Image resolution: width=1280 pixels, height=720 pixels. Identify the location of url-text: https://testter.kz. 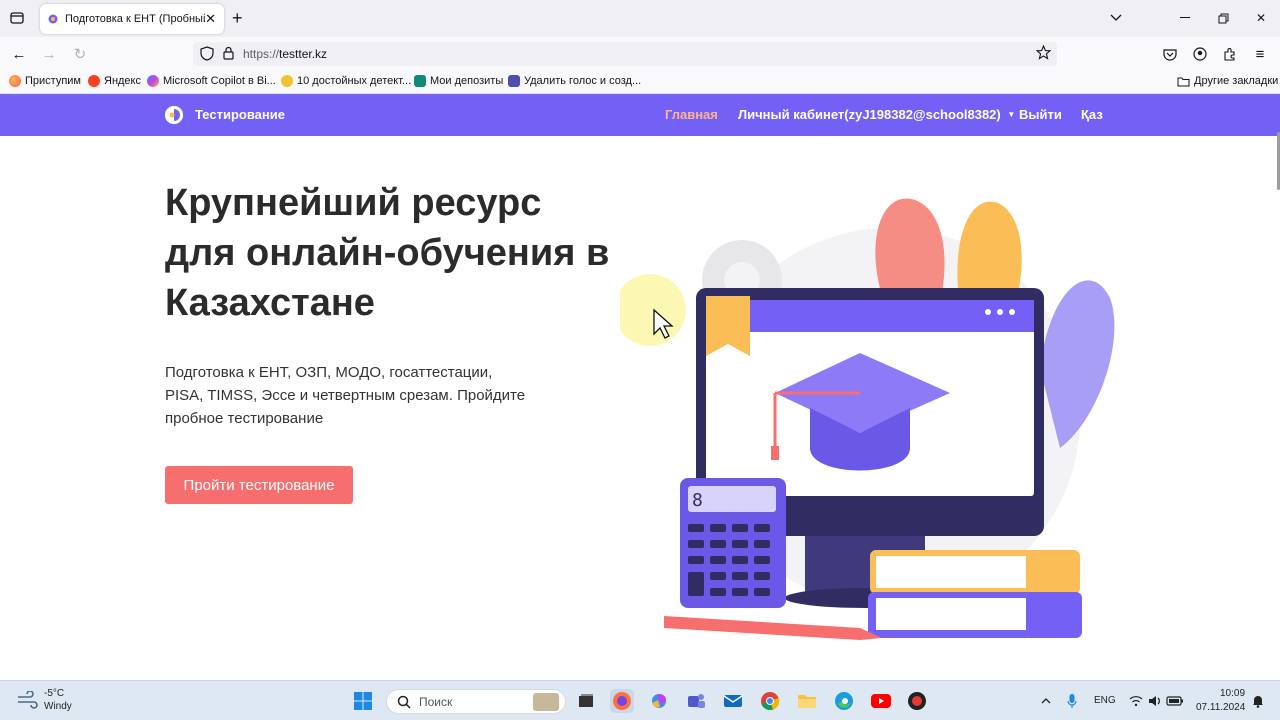
(285, 54).